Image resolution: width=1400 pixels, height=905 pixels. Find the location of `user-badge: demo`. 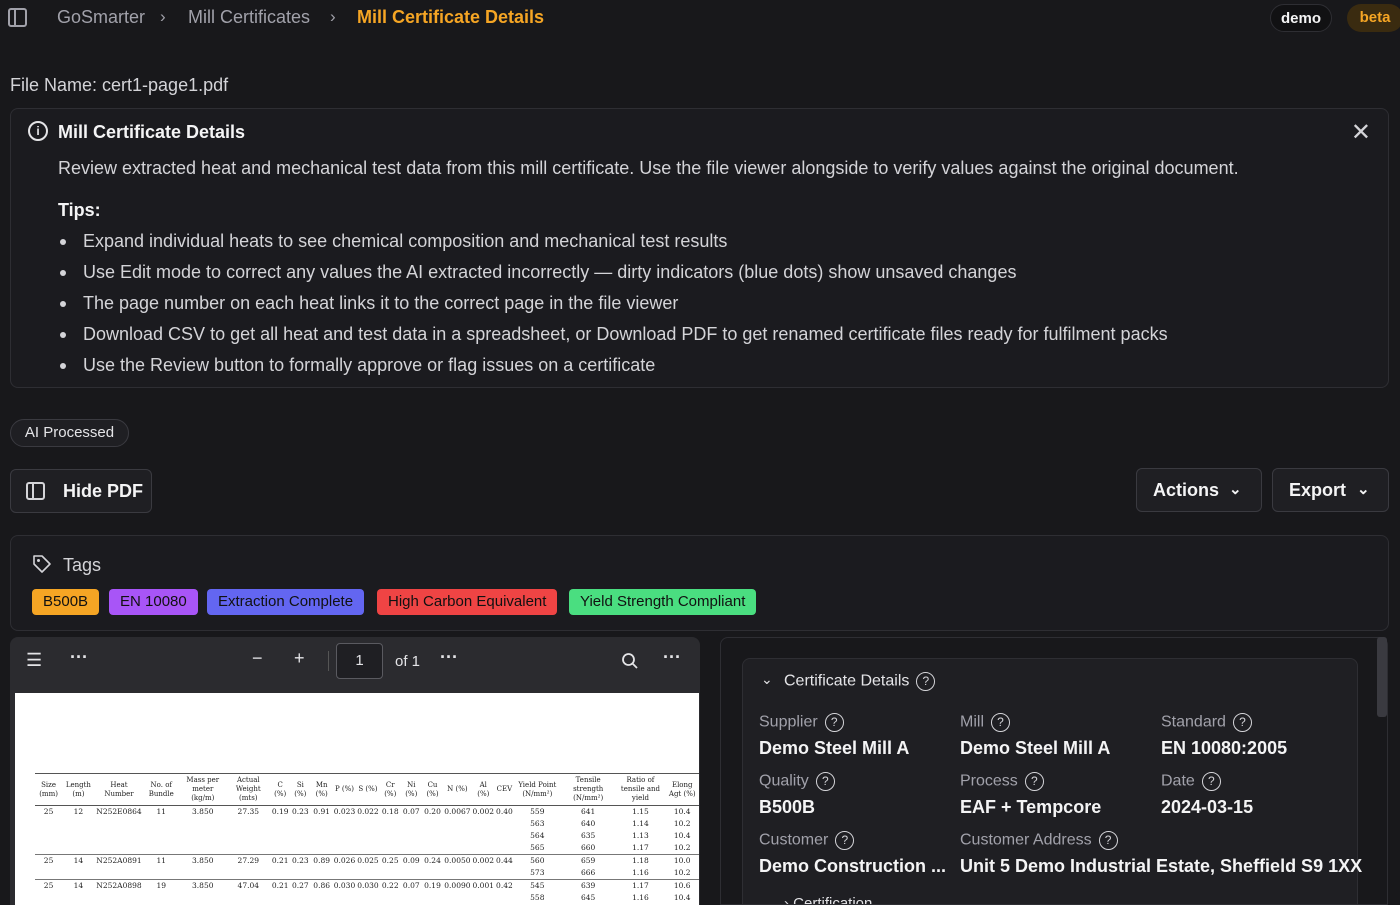

user-badge: demo is located at coordinates (1301, 18).